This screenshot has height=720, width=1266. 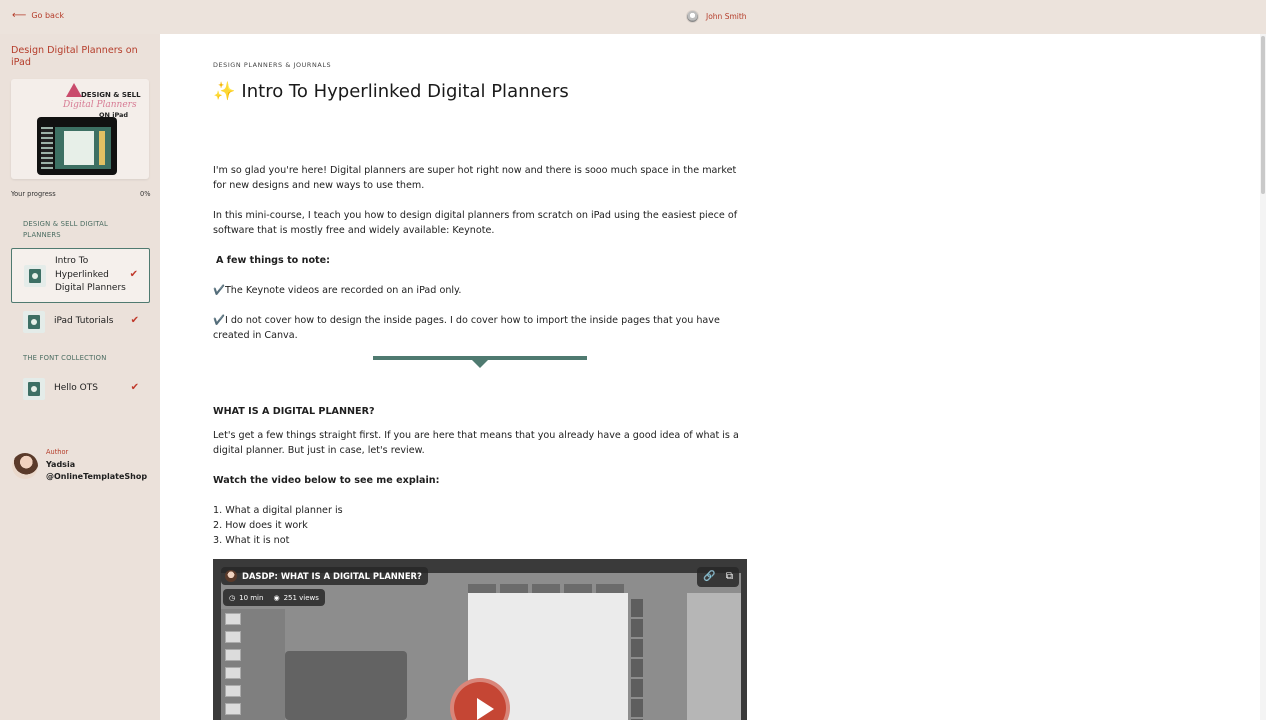 What do you see at coordinates (405, 91) in the screenshot?
I see `page-title-text: Intro To Hyperlinked Digital Planners` at bounding box center [405, 91].